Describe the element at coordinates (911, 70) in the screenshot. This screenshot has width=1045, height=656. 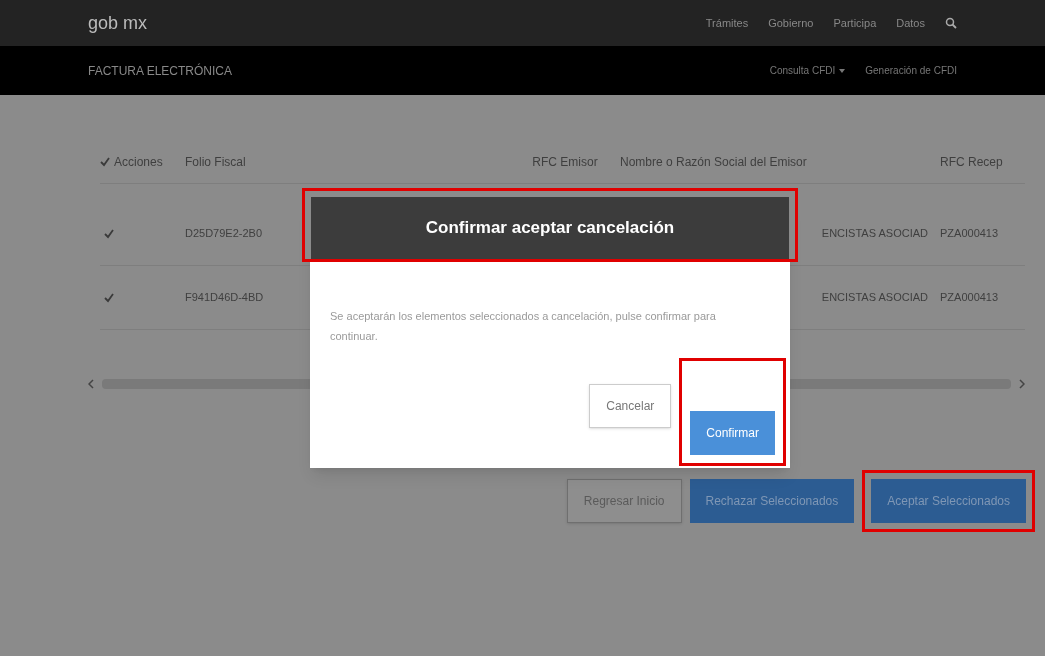
I see `nav-link: Generación de CFDI` at that location.